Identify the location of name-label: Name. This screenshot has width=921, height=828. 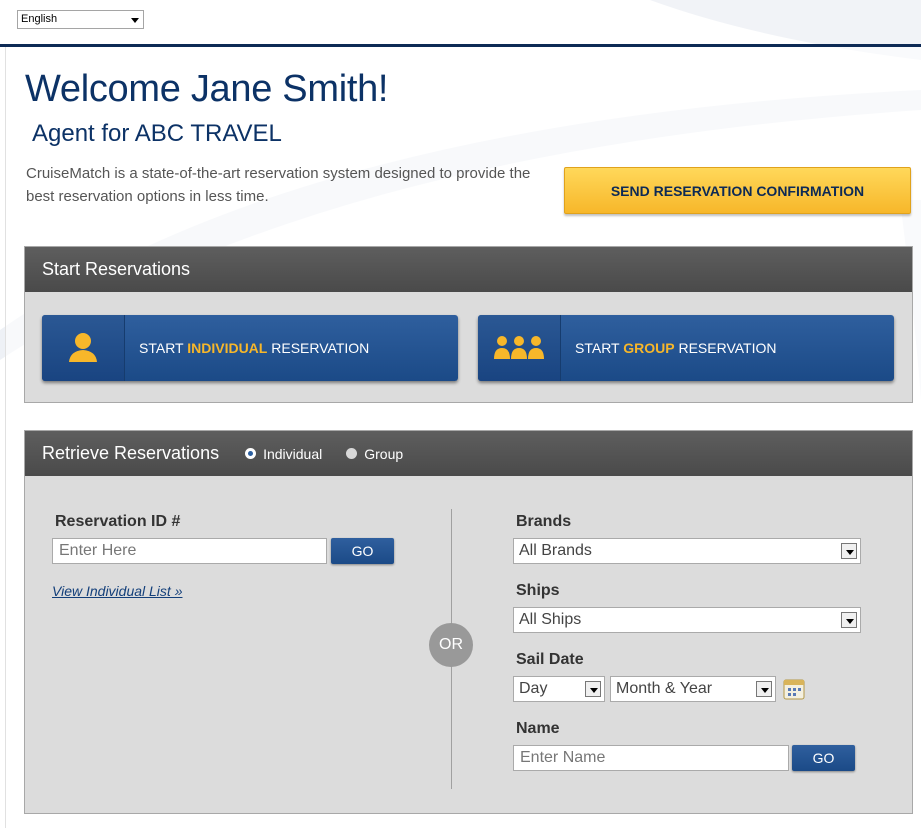
(538, 728).